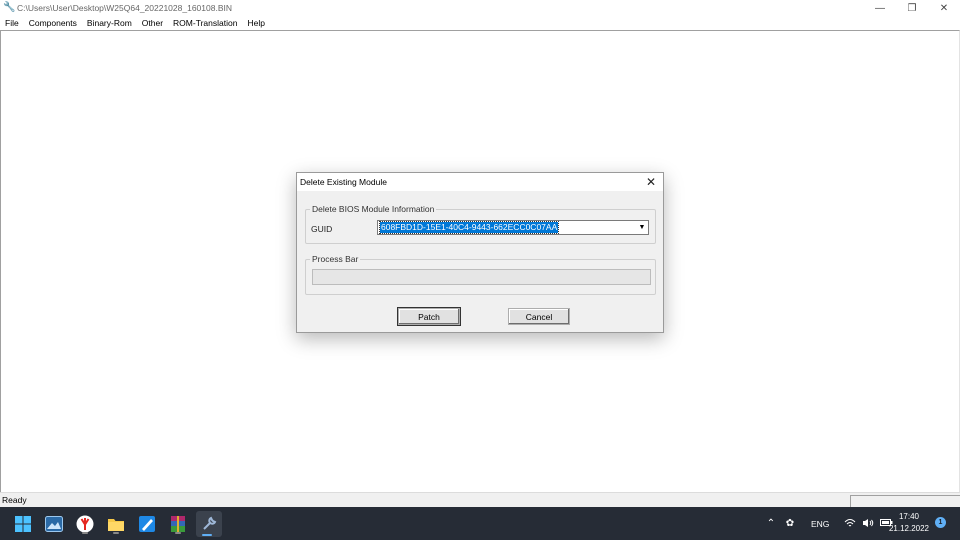 The width and height of the screenshot is (960, 540). Describe the element at coordinates (205, 23) in the screenshot. I see `menu-rom-translation: ROM-Translation` at that location.